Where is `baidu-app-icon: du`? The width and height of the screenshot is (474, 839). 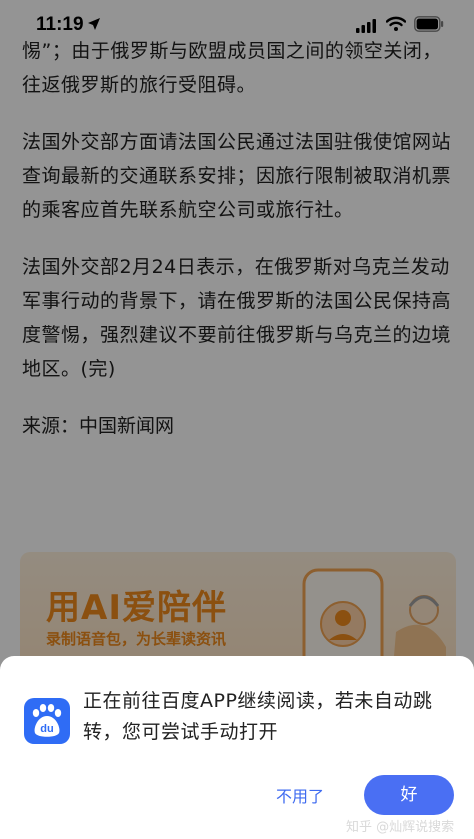
baidu-app-icon: du is located at coordinates (47, 721).